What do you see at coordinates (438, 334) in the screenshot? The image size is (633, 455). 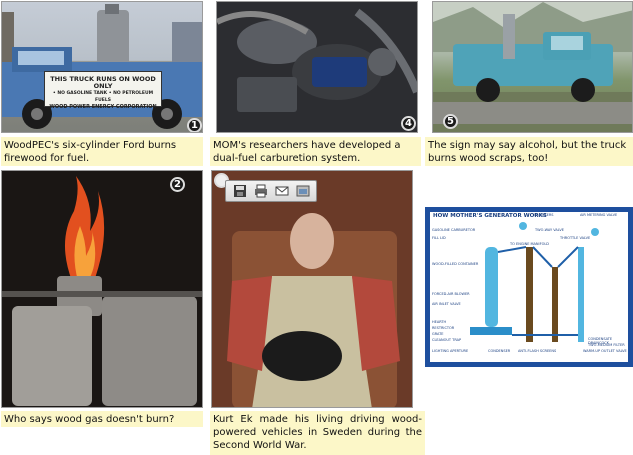 I see `label-grate: GRATE` at bounding box center [438, 334].